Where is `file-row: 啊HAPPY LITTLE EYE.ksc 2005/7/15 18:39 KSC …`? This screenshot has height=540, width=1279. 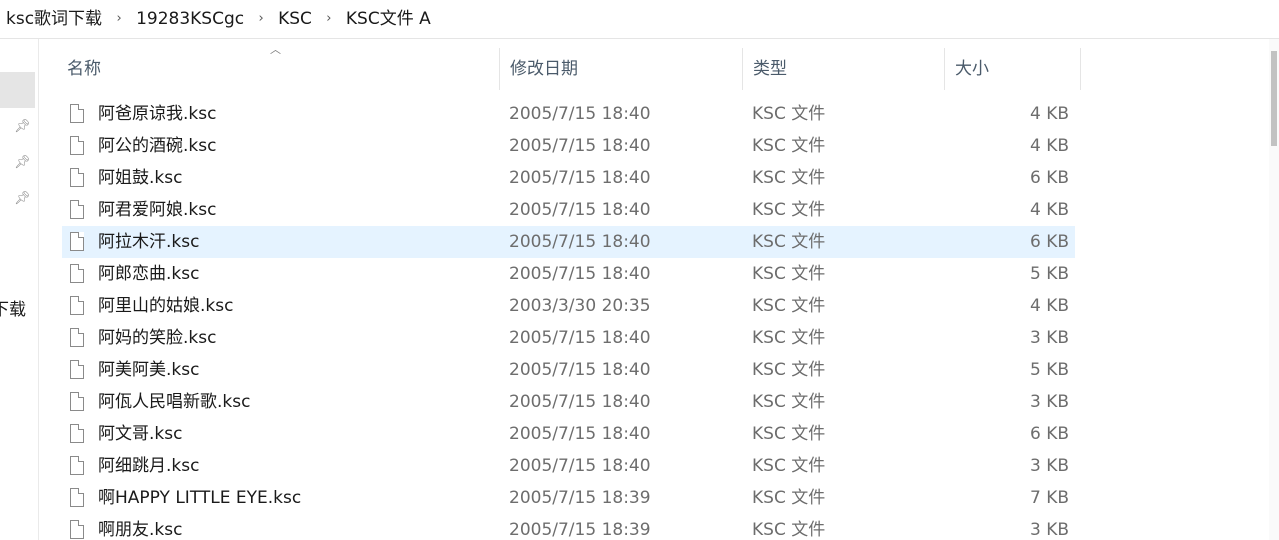
file-row: 啊HAPPY LITTLE EYE.ksc 2005/7/15 18:39 KSC … is located at coordinates (568, 498).